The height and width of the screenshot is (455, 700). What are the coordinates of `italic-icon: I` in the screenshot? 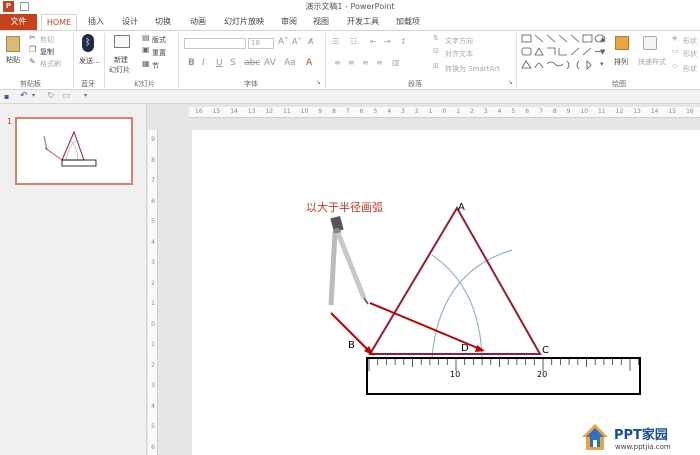 It's located at (203, 63).